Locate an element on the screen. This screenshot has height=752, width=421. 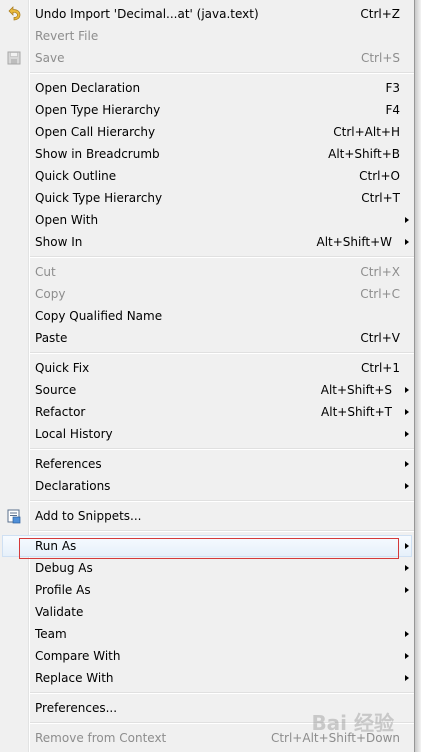
menu-item-shortcut: Ctrl+Z is located at coordinates (380, 14).